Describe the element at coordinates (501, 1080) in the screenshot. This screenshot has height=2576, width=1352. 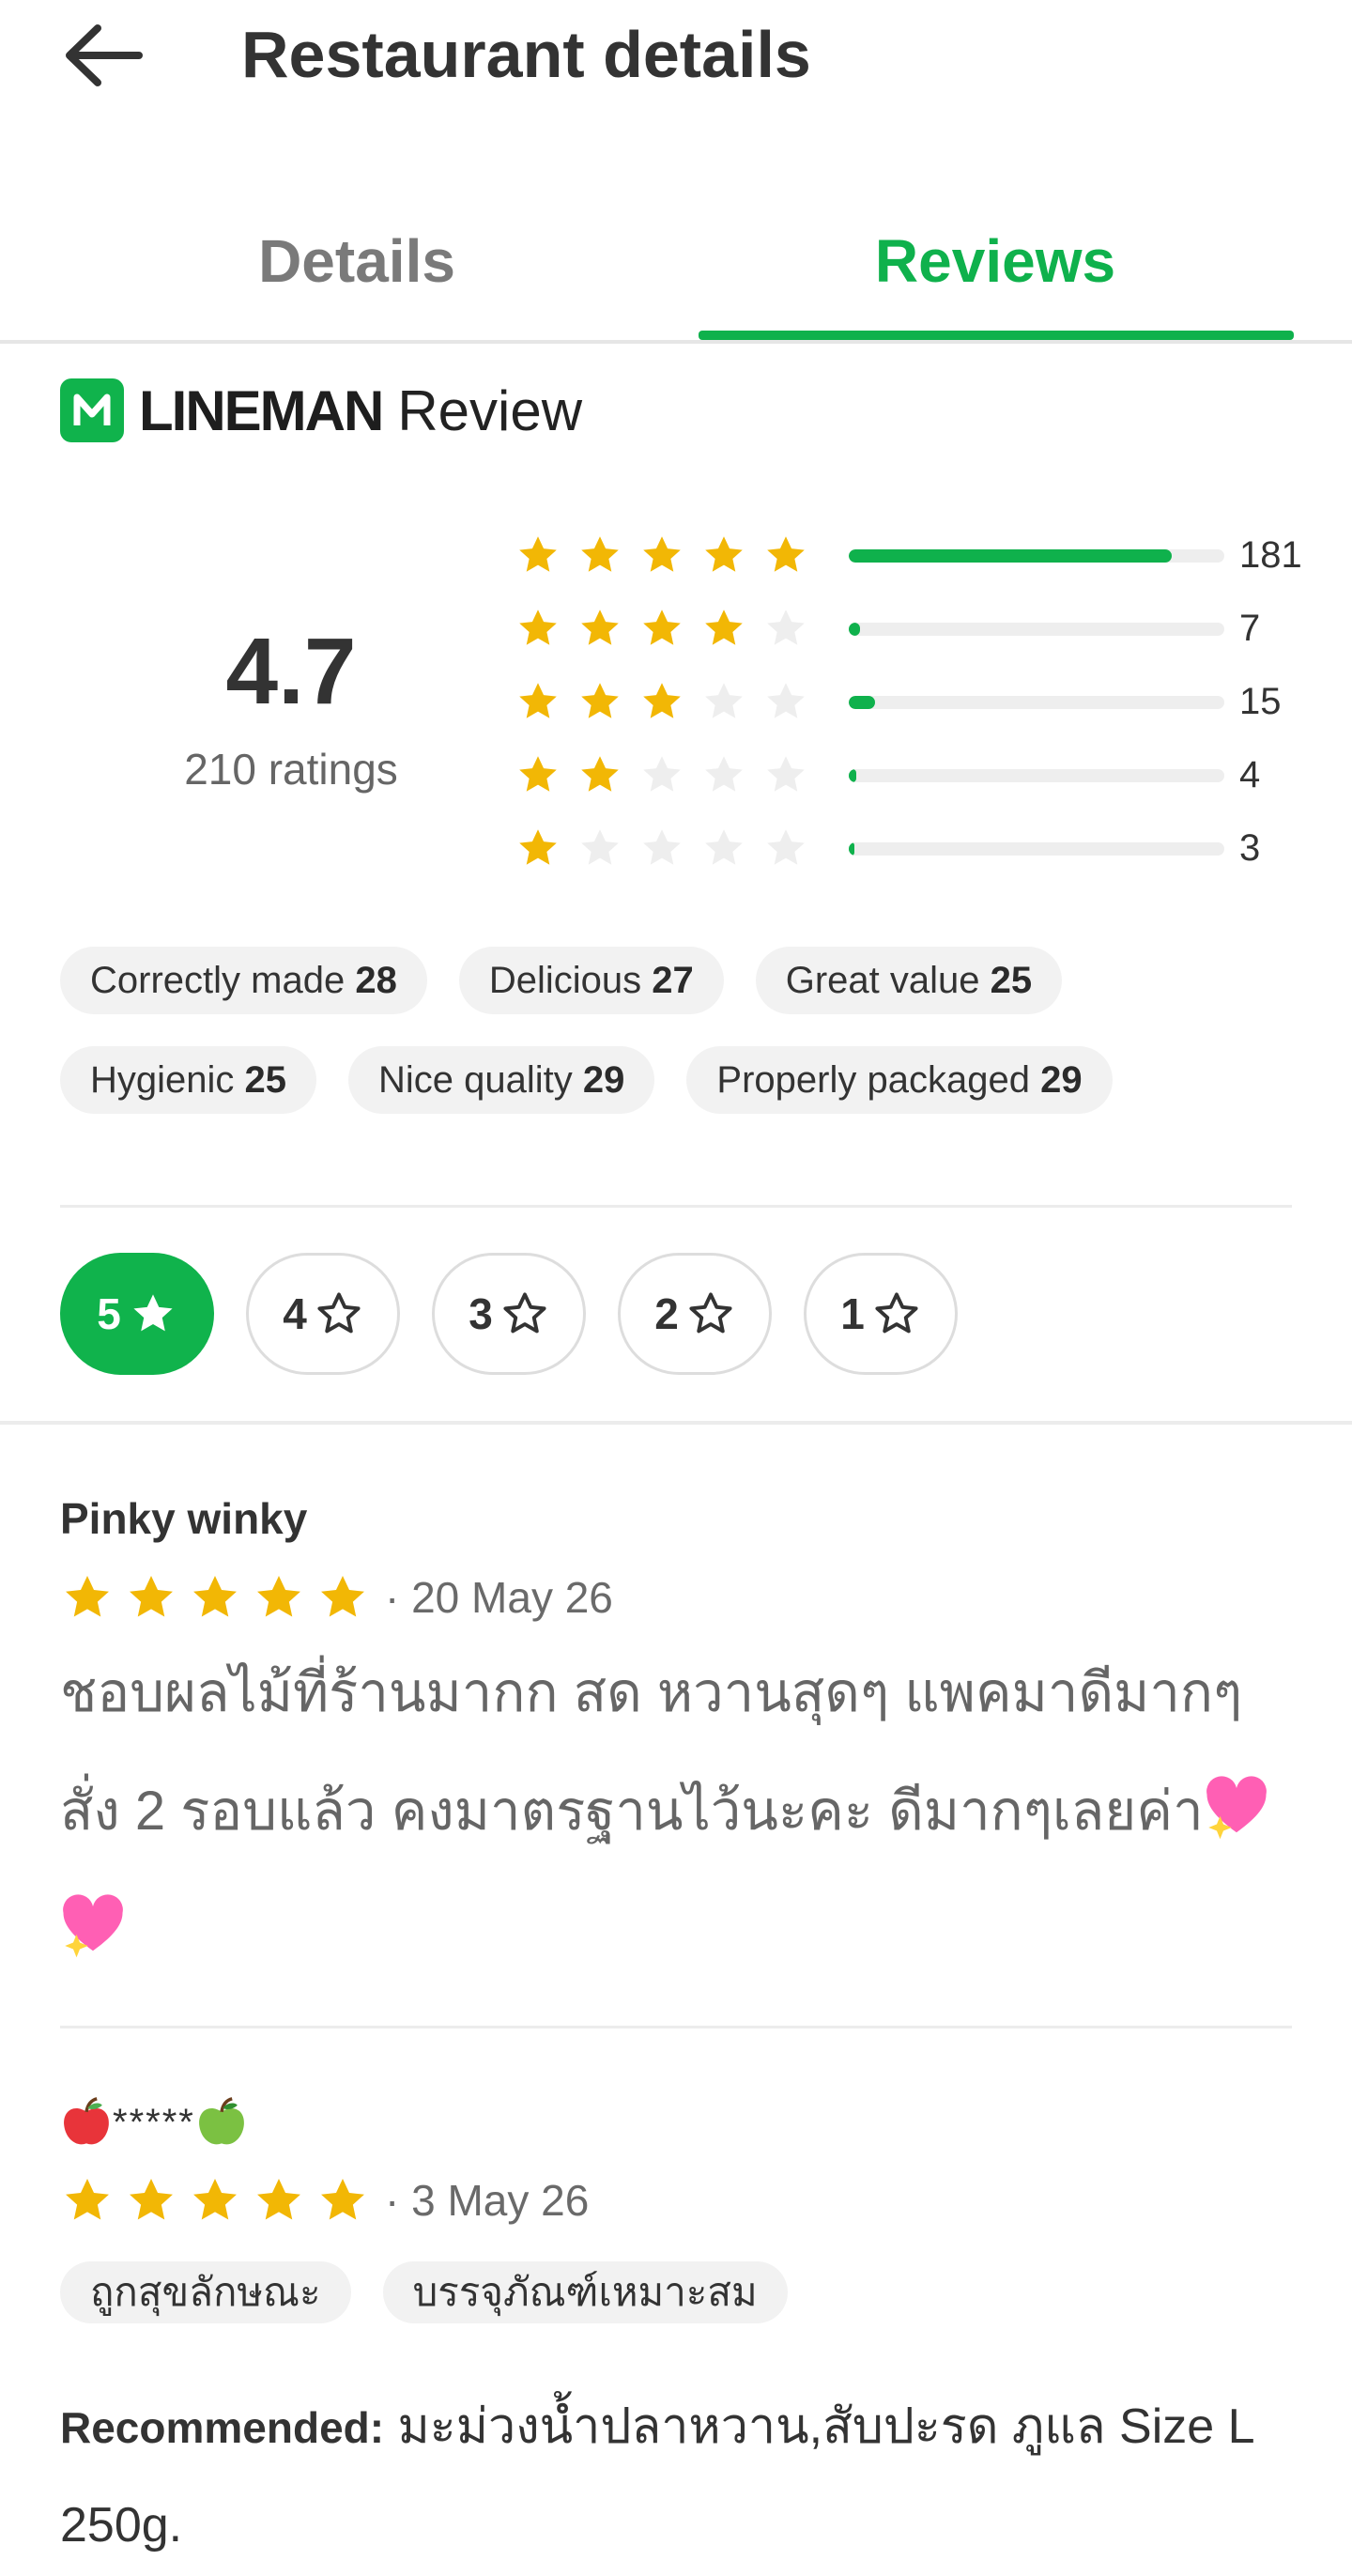
I see `tag-nice-quality: Nice quality 29` at that location.